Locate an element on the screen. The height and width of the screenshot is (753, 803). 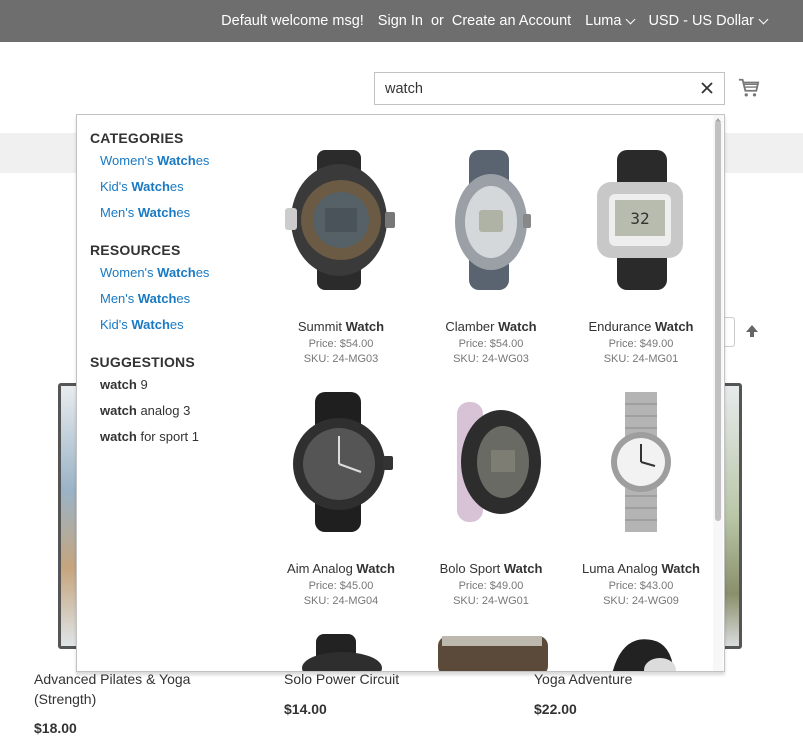
resource-link: Women's Watches is located at coordinates (185, 278).